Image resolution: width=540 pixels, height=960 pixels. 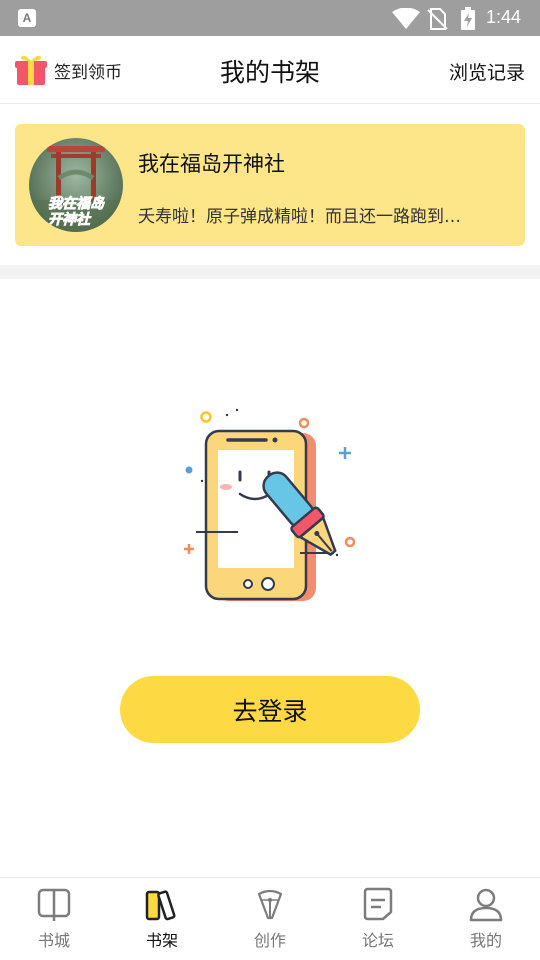 What do you see at coordinates (54, 904) in the screenshot?
I see `book-open-icon` at bounding box center [54, 904].